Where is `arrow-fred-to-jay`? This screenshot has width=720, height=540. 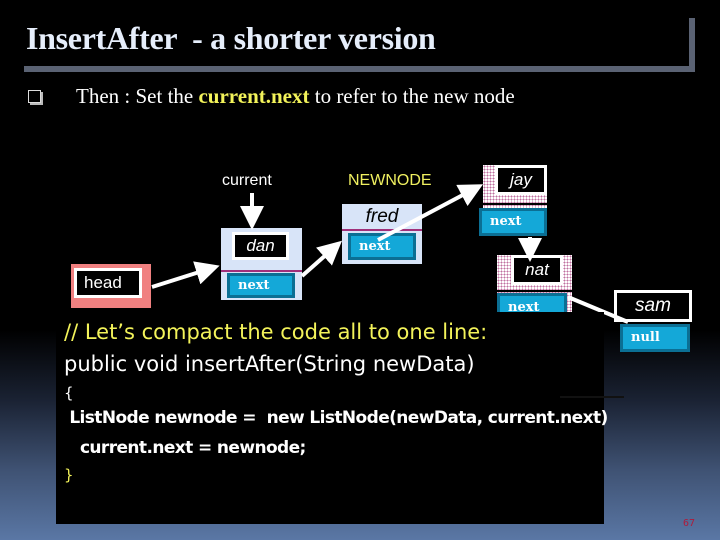 arrow-fred-to-jay is located at coordinates (430, 213).